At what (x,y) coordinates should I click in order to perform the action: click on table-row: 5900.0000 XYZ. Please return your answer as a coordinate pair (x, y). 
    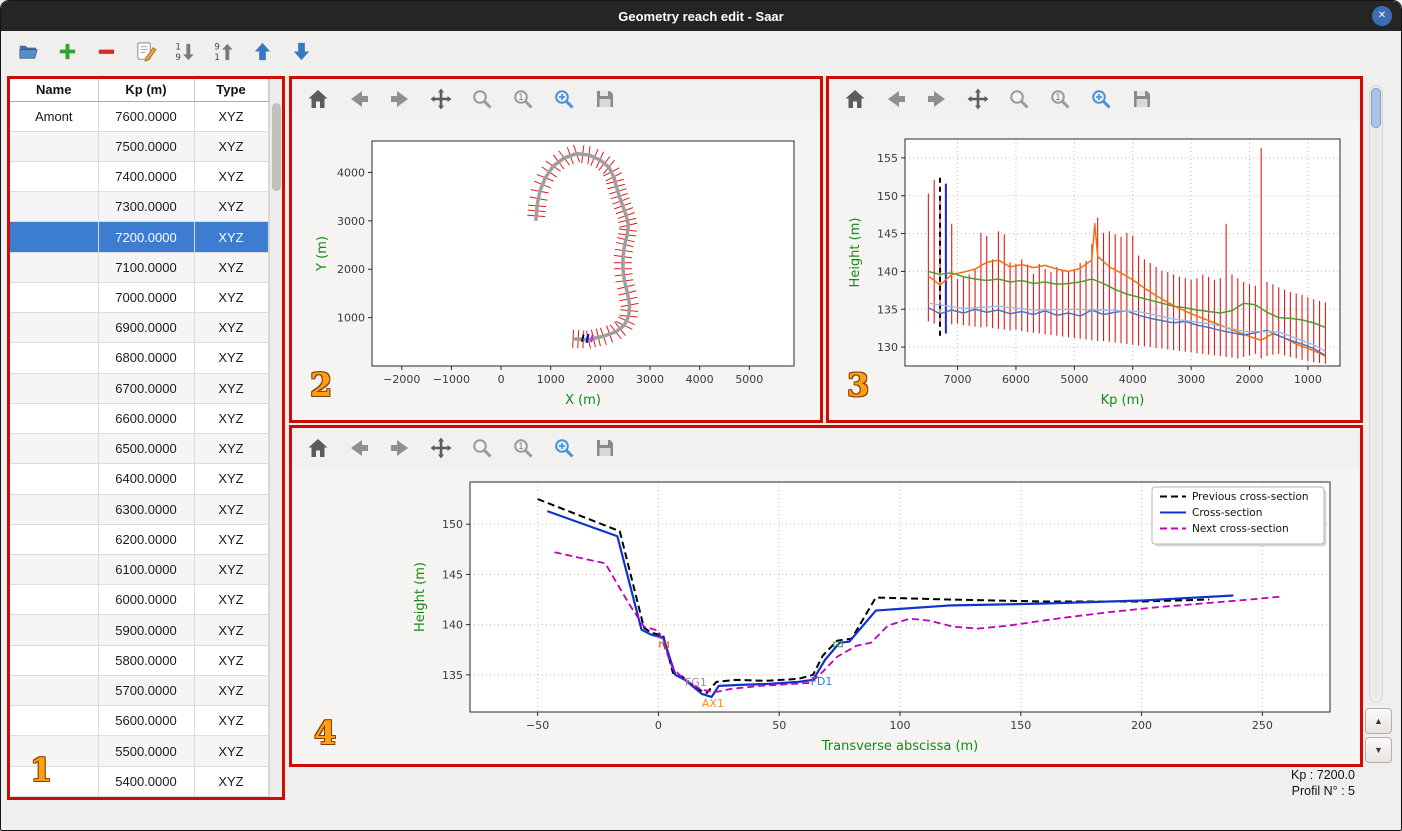
    Looking at the image, I should click on (139, 630).